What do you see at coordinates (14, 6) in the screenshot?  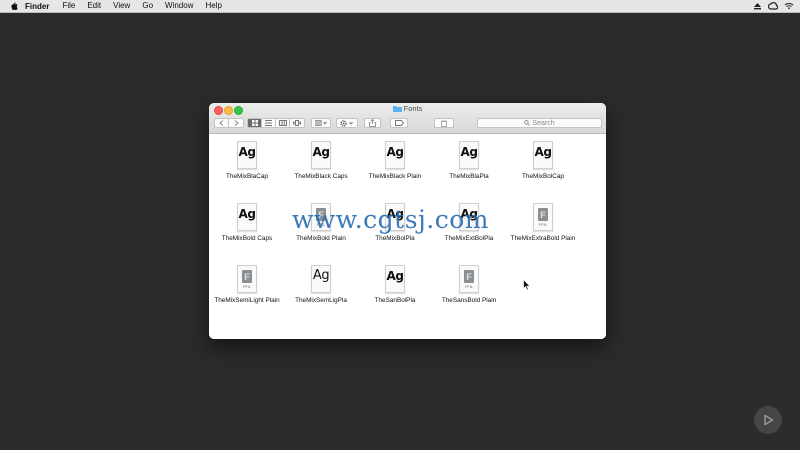 I see `apple-icon` at bounding box center [14, 6].